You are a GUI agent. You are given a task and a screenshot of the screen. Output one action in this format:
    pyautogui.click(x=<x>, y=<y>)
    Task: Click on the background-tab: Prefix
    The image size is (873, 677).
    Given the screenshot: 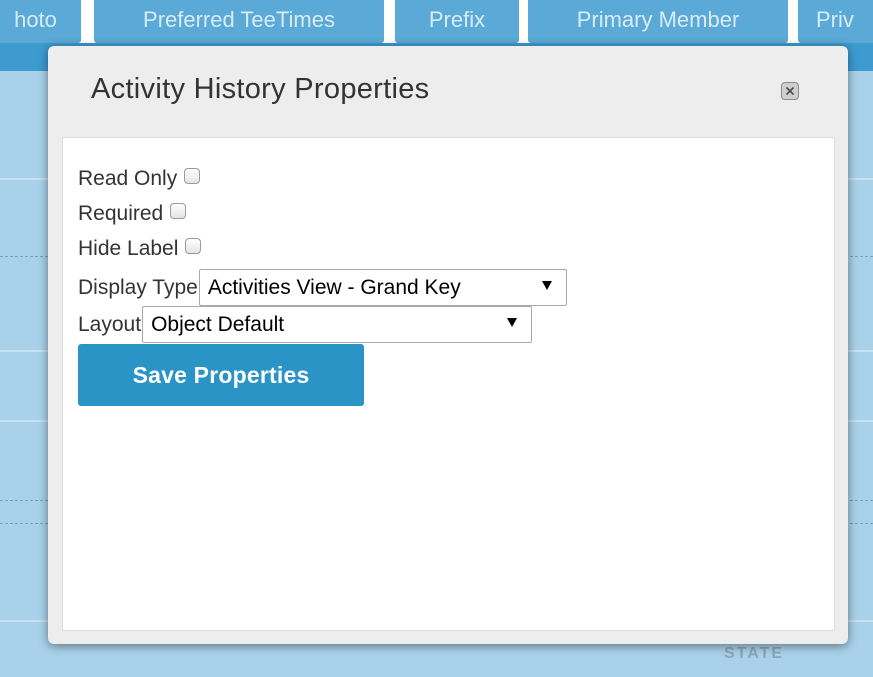 What is the action you would take?
    pyautogui.click(x=457, y=21)
    